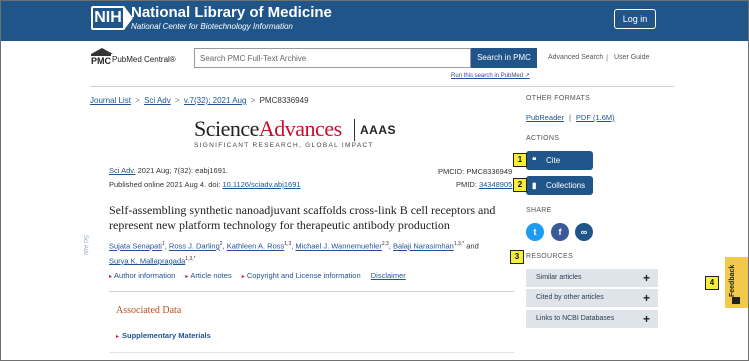 This screenshot has width=749, height=361. What do you see at coordinates (535, 232) in the screenshot?
I see `twitter-icon: t` at bounding box center [535, 232].